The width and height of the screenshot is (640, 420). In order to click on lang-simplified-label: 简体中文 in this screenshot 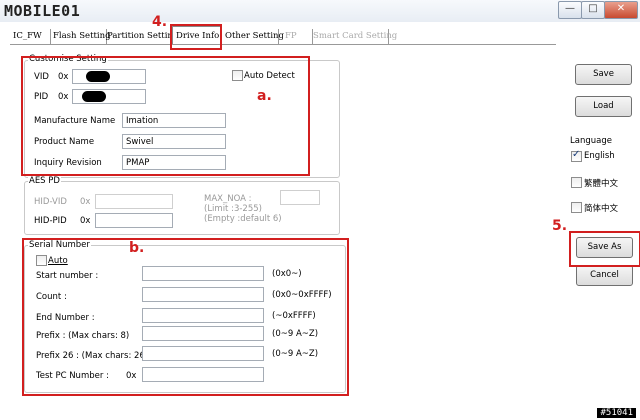, I will do `click(601, 209)`.